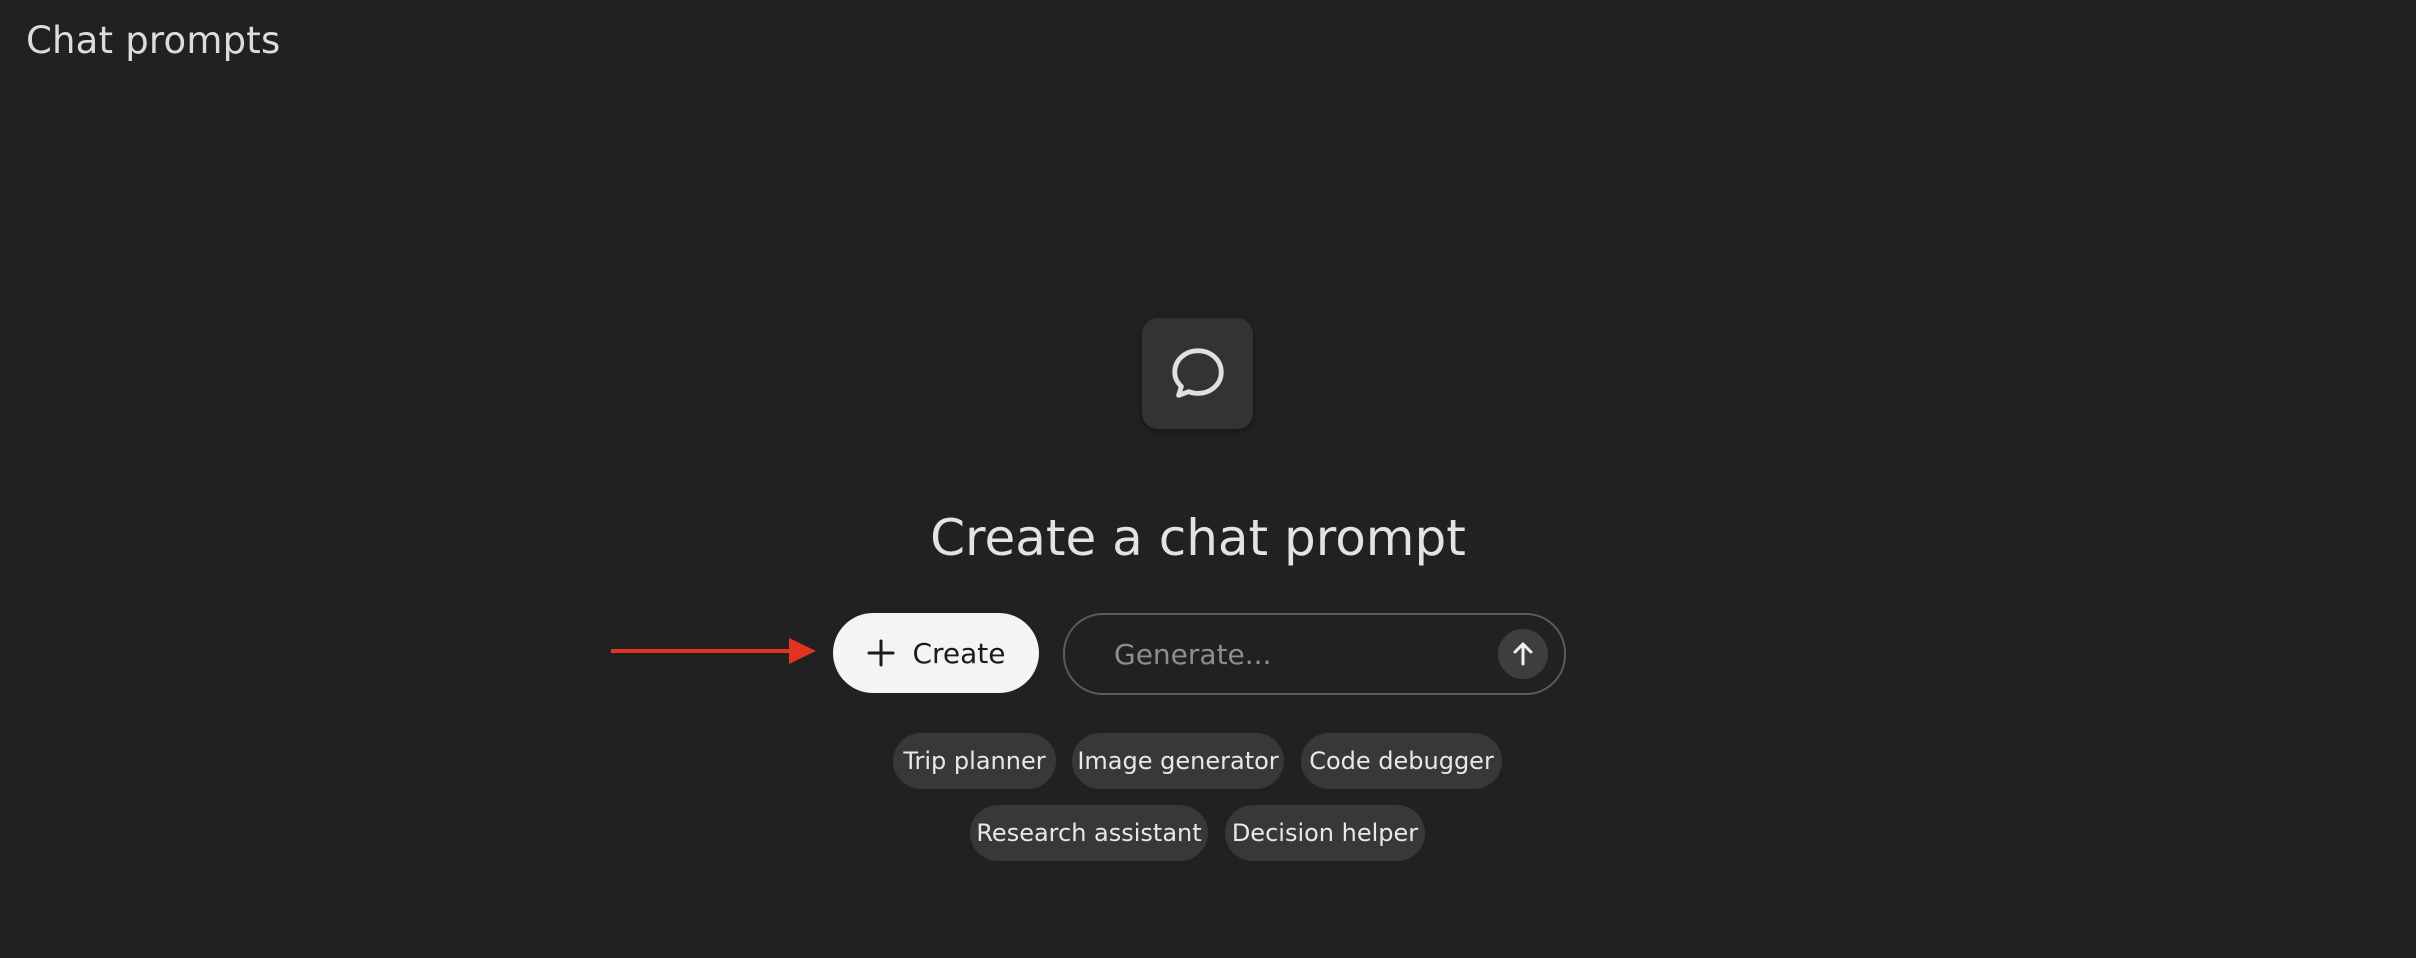 The width and height of the screenshot is (2416, 958). What do you see at coordinates (153, 40) in the screenshot?
I see `page-title: Chat prompts` at bounding box center [153, 40].